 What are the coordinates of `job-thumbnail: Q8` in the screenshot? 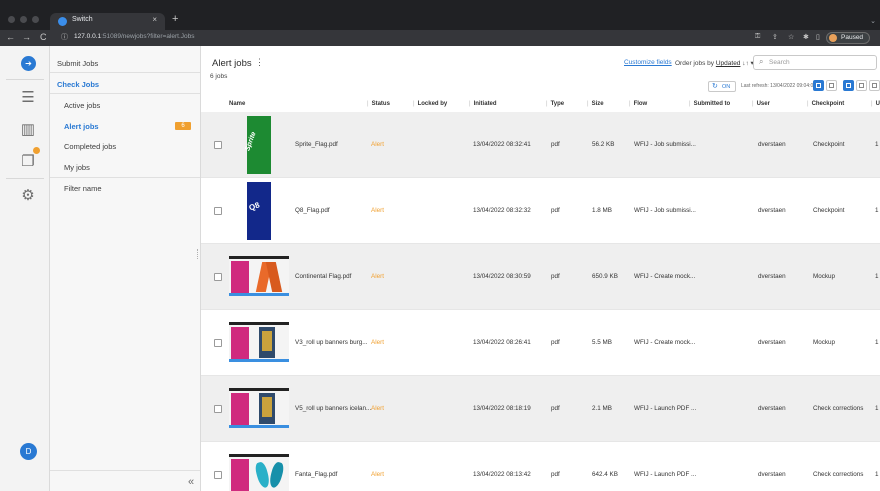 It's located at (259, 211).